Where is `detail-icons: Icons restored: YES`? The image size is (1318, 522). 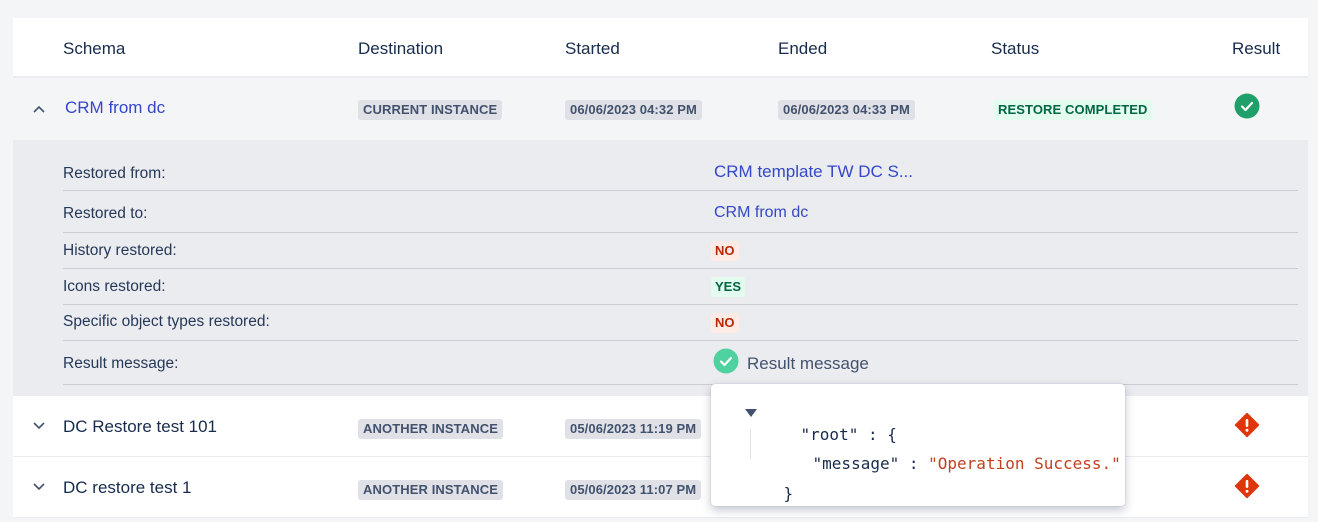
detail-icons: Icons restored: YES is located at coordinates (680, 286).